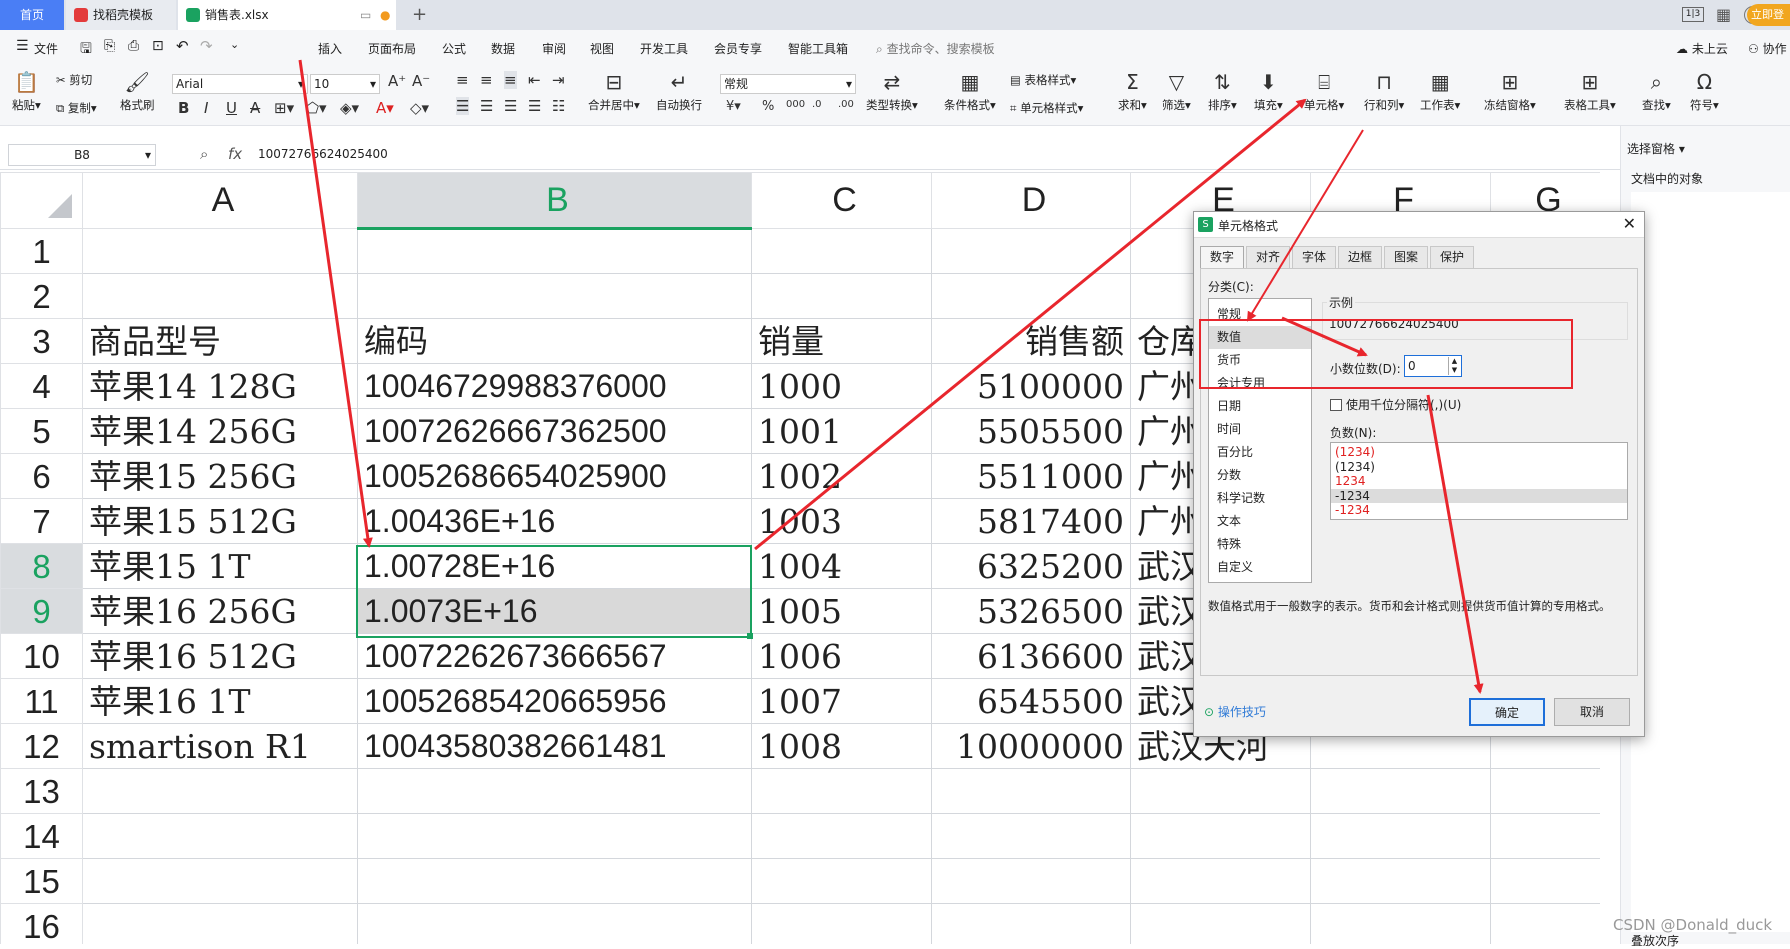  Describe the element at coordinates (841, 656) in the screenshot. I see `cell-c: 1006` at that location.